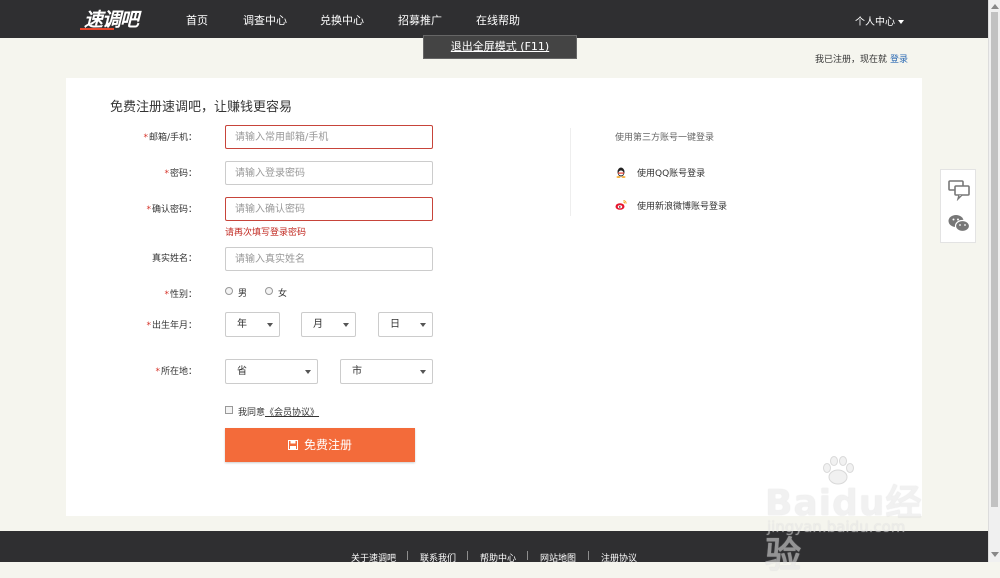 The height and width of the screenshot is (578, 1000). I want to click on realname-field, so click(329, 259).